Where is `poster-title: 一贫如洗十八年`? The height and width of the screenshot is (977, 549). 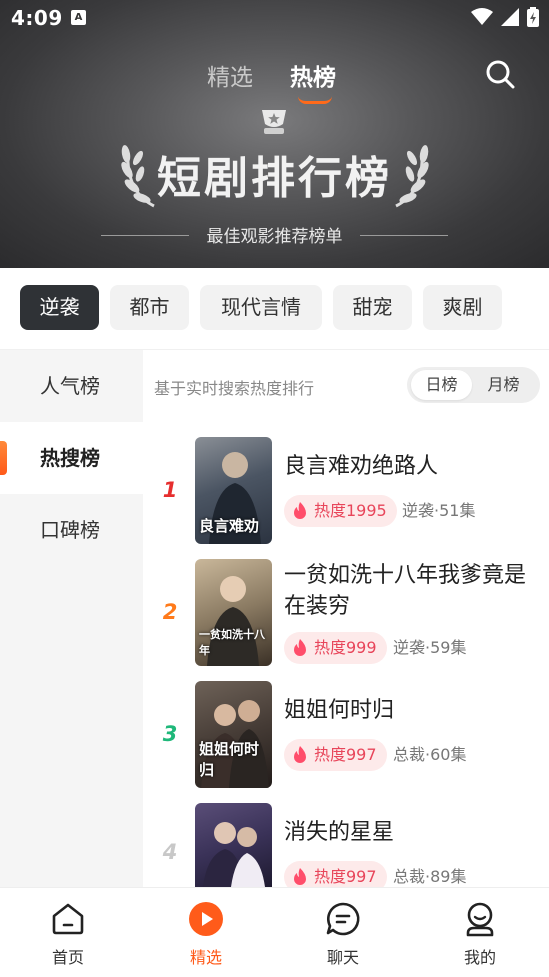
poster-title: 一贫如洗十八年 is located at coordinates (232, 642).